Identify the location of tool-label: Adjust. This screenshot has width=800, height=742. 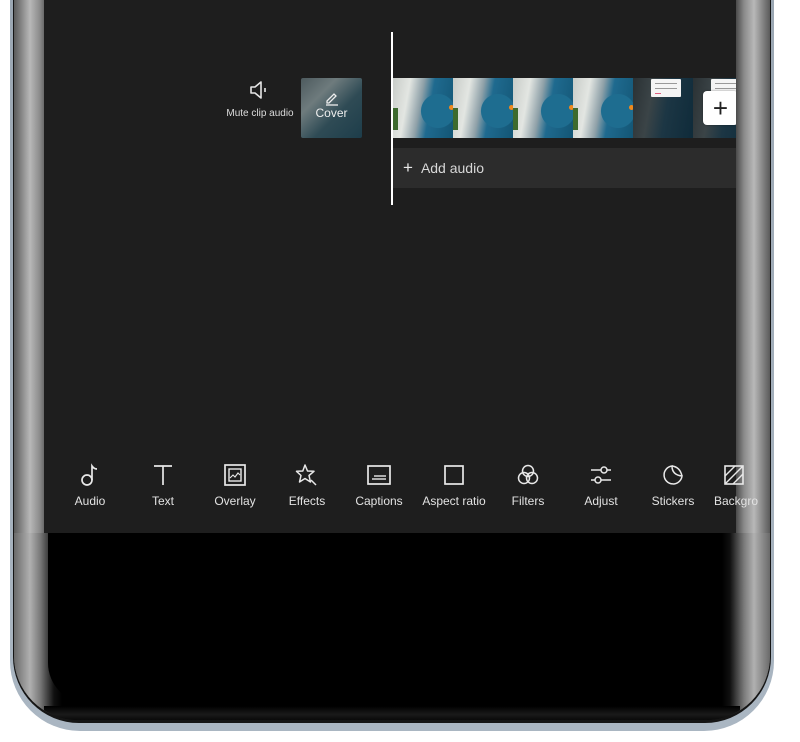
(601, 501).